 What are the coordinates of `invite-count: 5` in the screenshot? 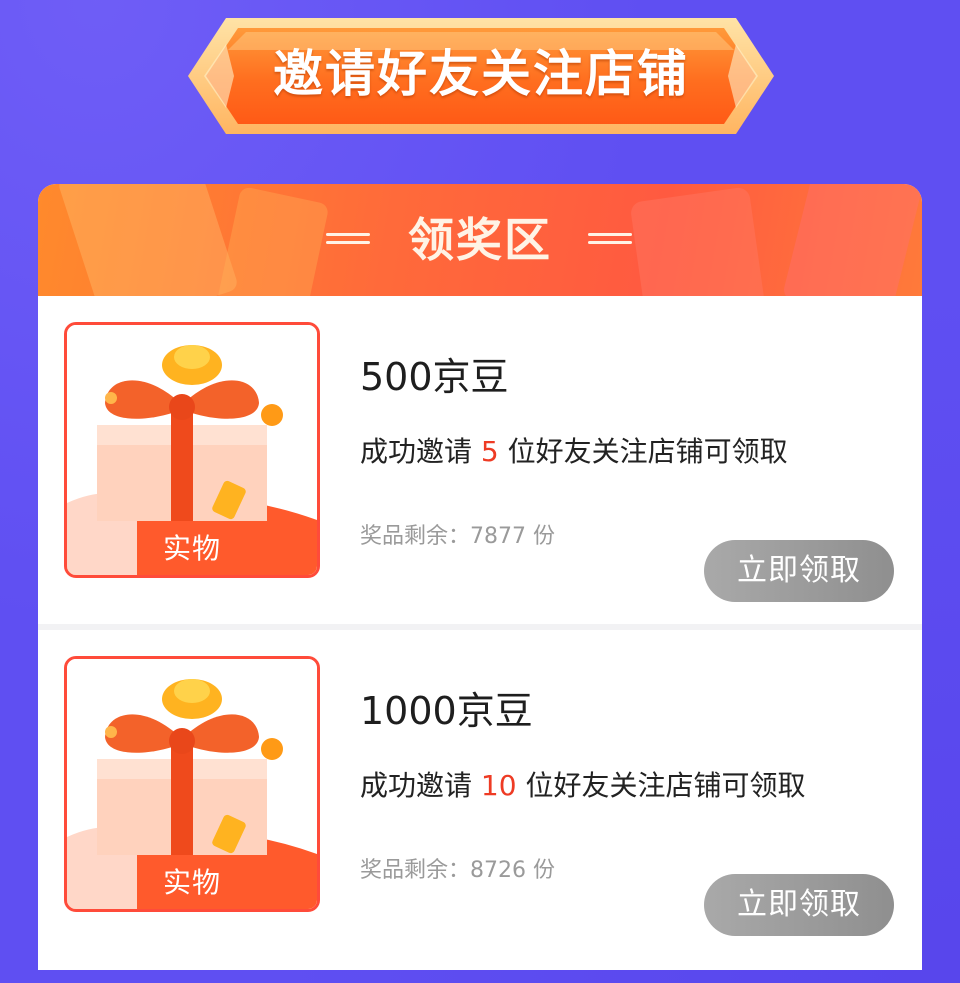 It's located at (489, 451).